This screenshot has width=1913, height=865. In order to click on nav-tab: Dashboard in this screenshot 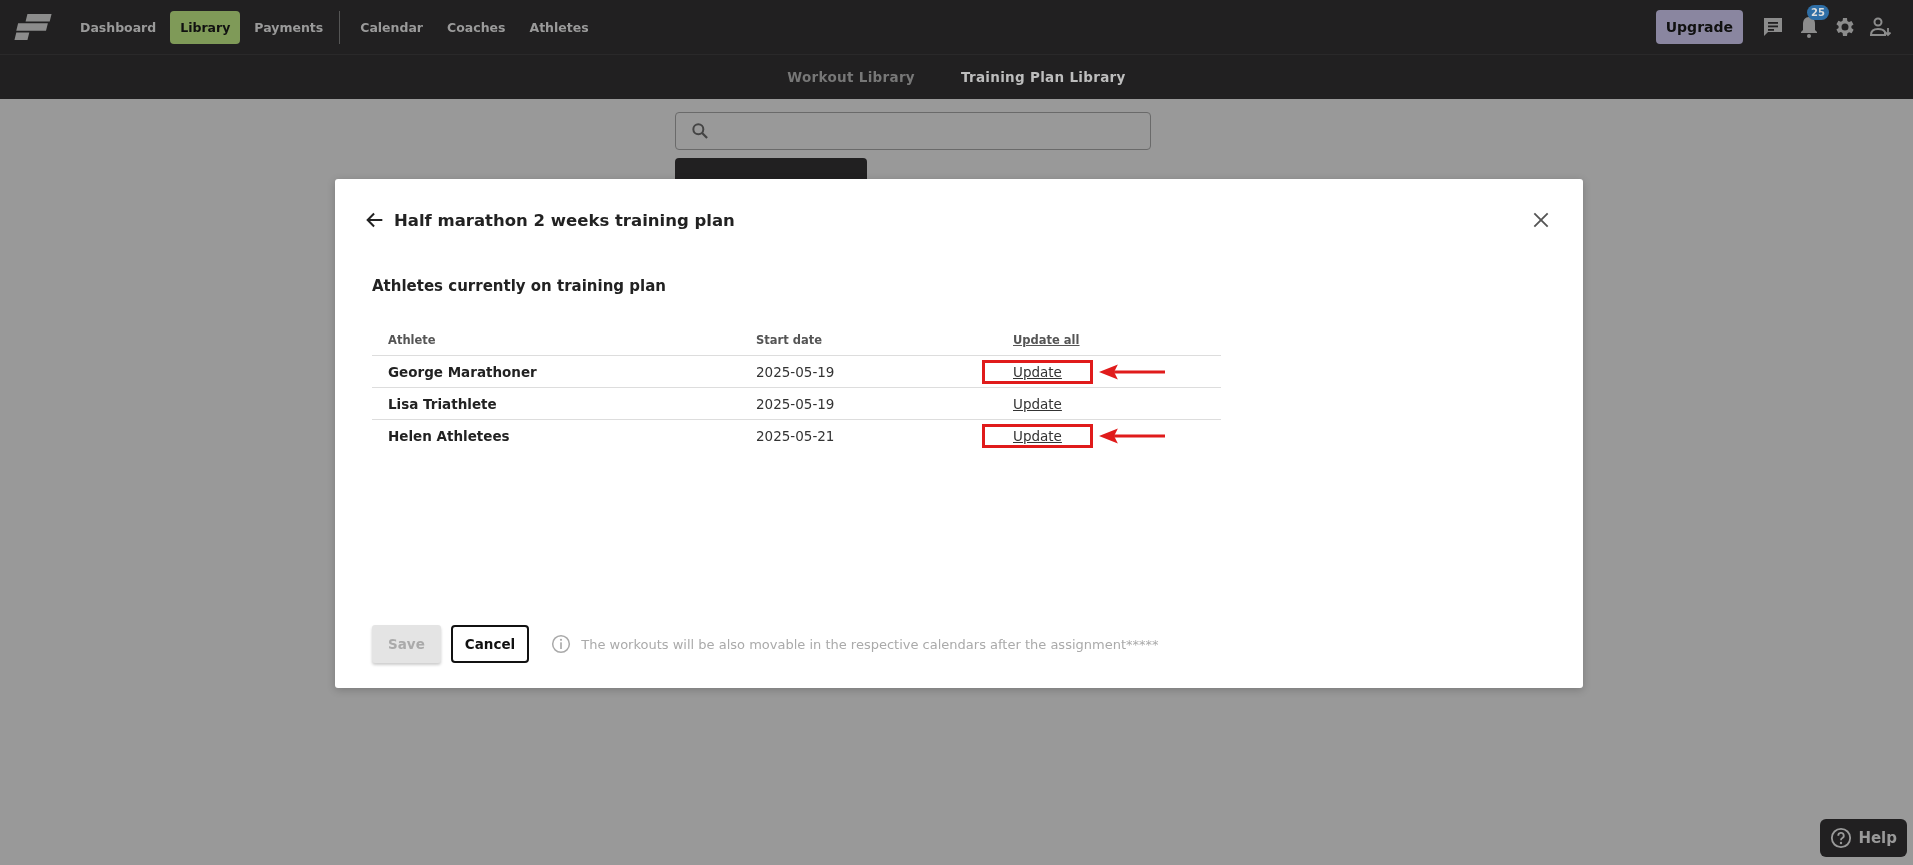, I will do `click(118, 27)`.